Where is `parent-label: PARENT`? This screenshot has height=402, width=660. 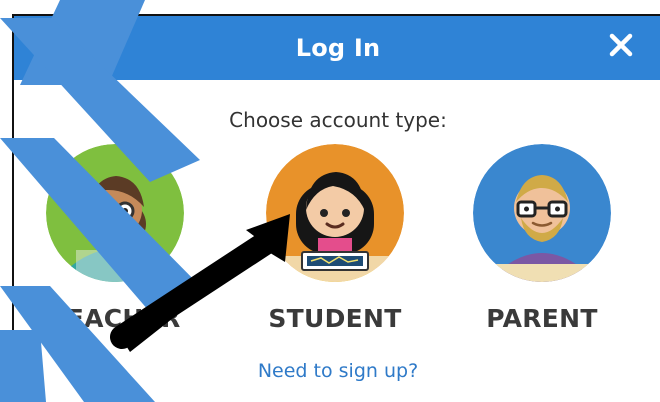
parent-label: PARENT is located at coordinates (542, 318).